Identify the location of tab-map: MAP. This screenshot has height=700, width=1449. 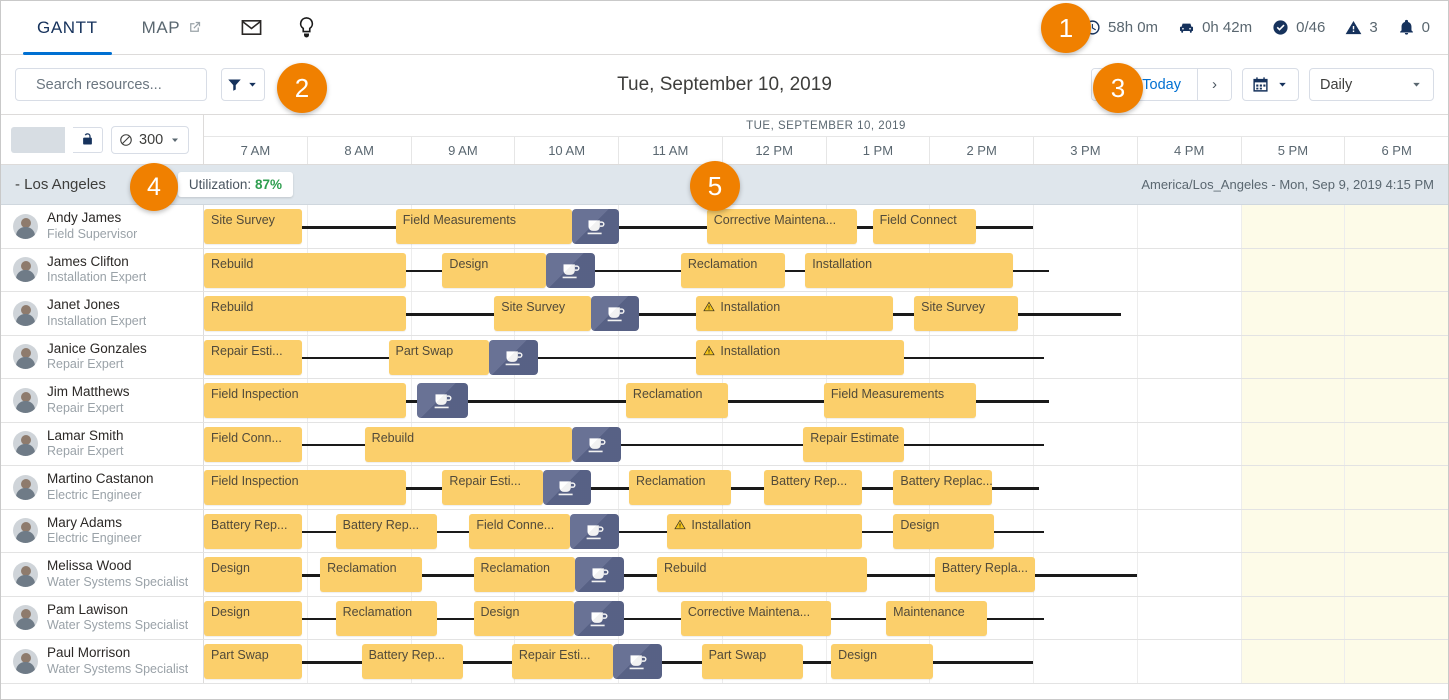
(172, 27).